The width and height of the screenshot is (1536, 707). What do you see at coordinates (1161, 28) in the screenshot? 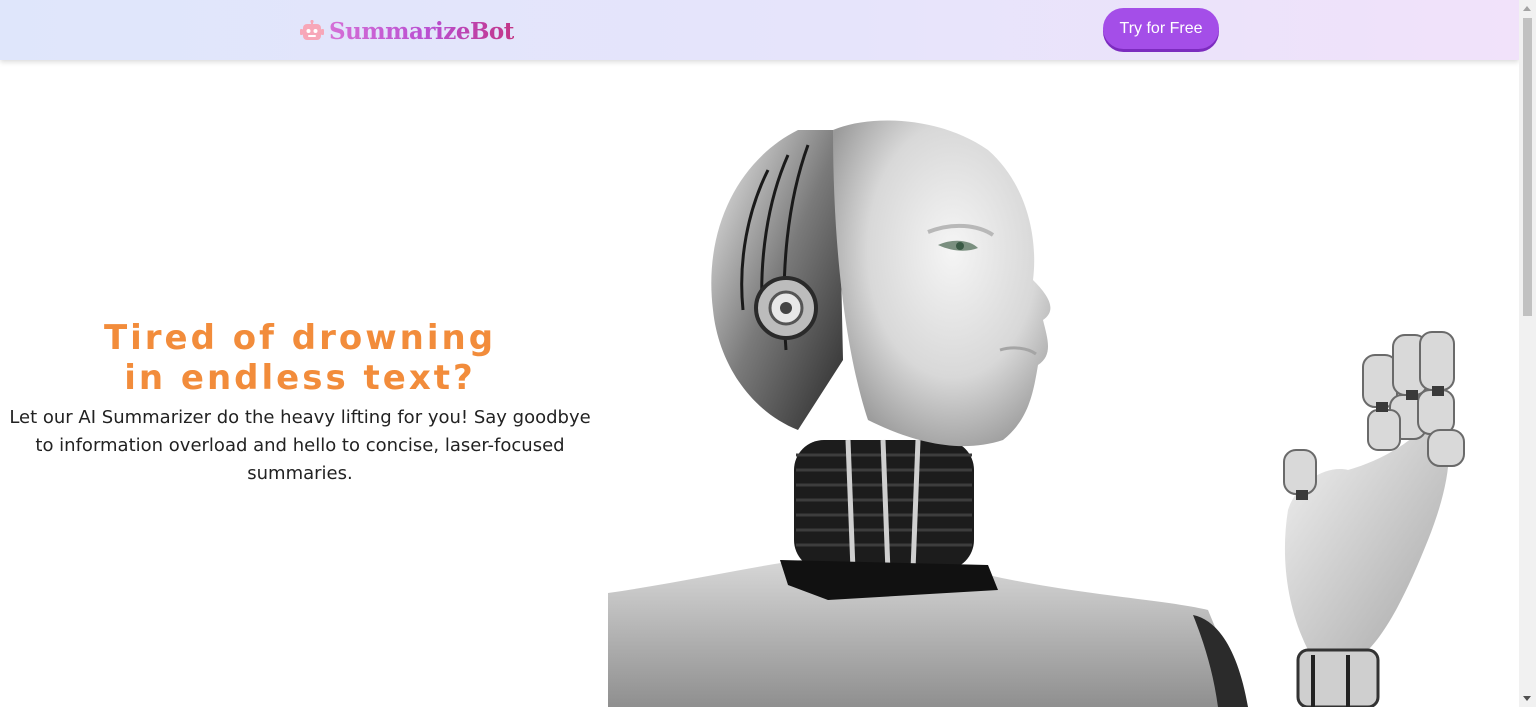
I see `try-for-free-button: Try for Free` at bounding box center [1161, 28].